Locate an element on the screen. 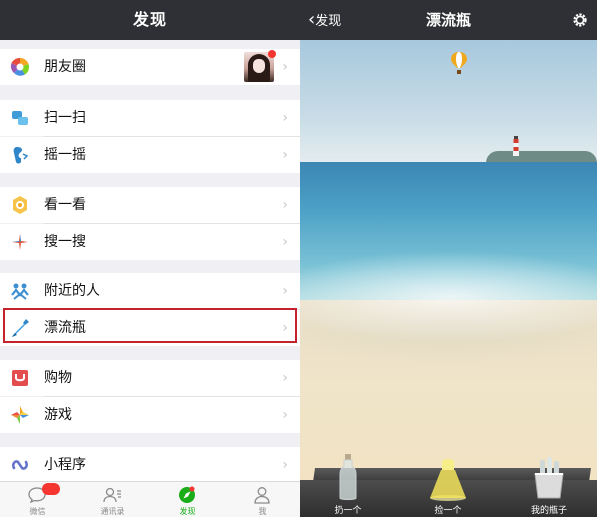 This screenshot has width=597, height=517. tab-label: 发现 is located at coordinates (187, 511).